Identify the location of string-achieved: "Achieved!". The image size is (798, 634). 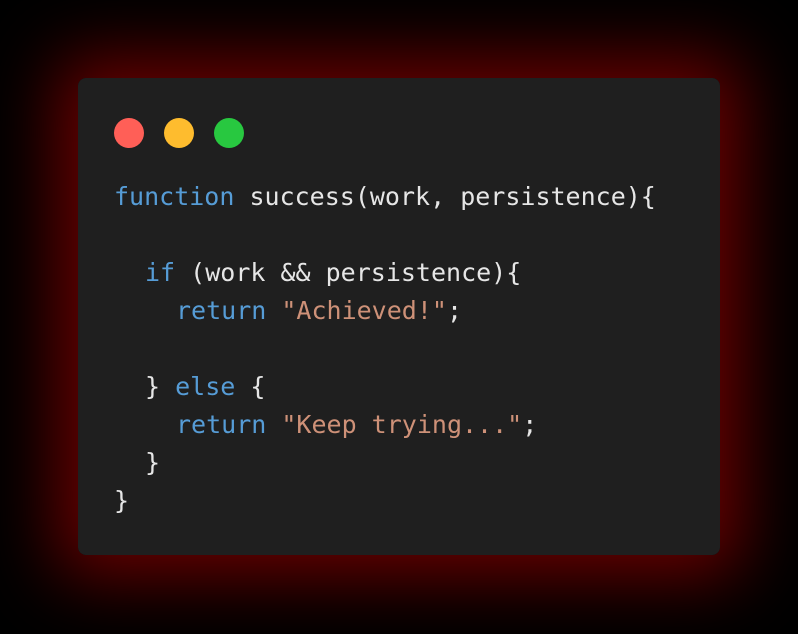
(364, 310).